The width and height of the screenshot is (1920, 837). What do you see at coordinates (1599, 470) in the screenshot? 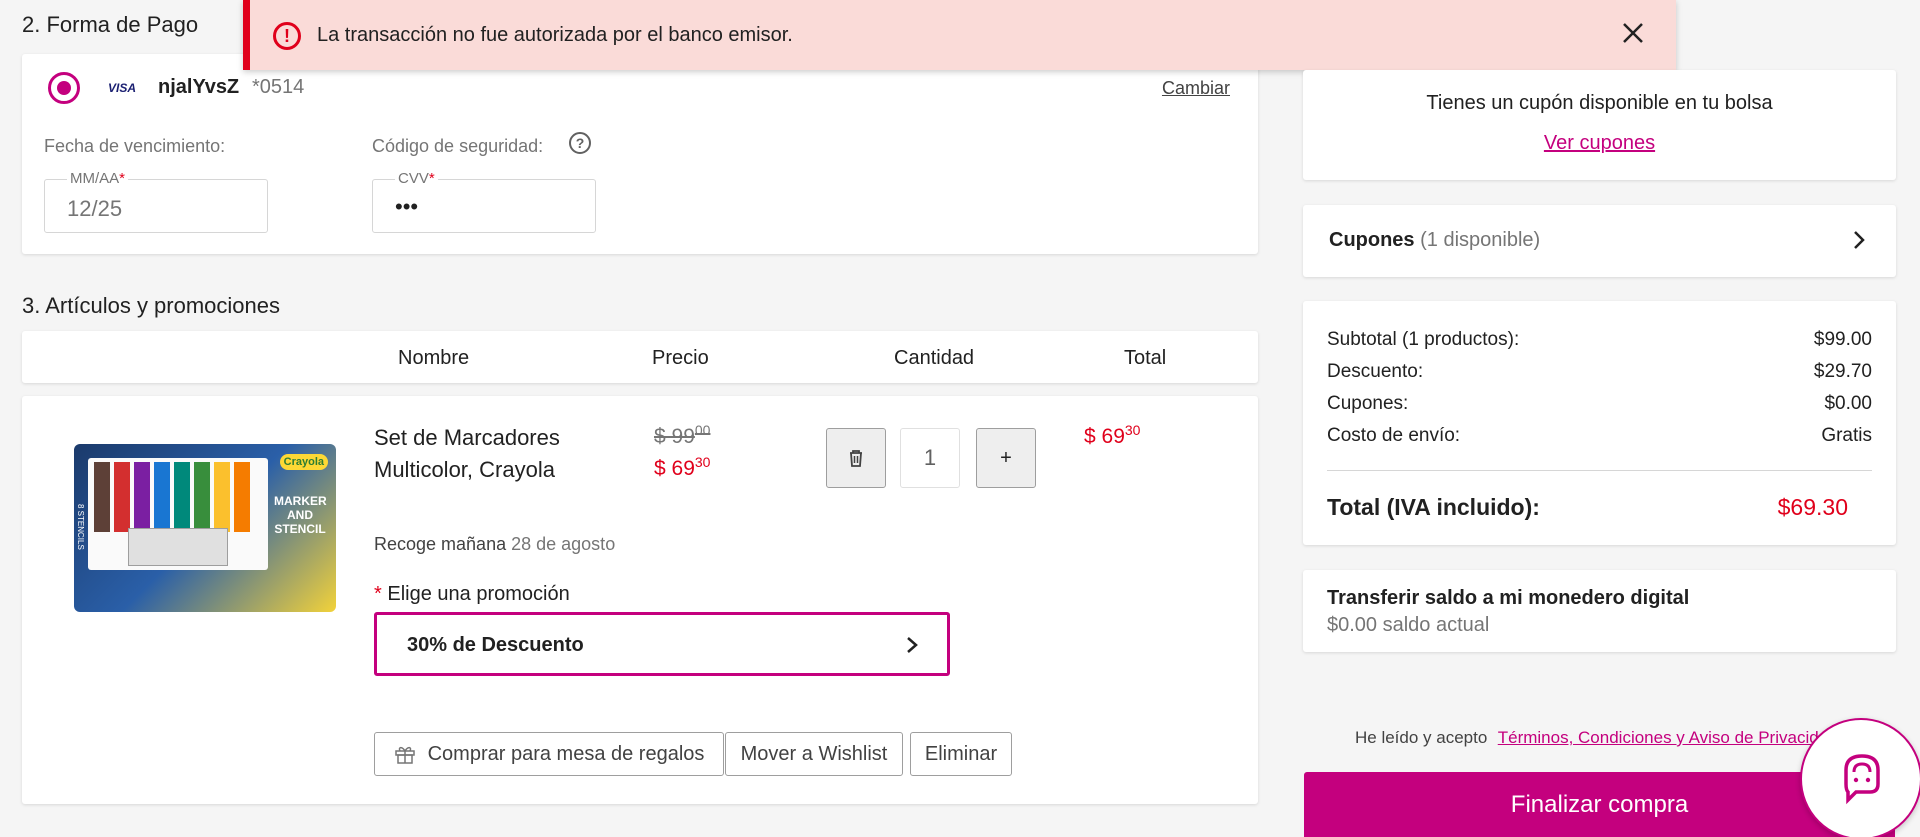
I see `summary-divider` at bounding box center [1599, 470].